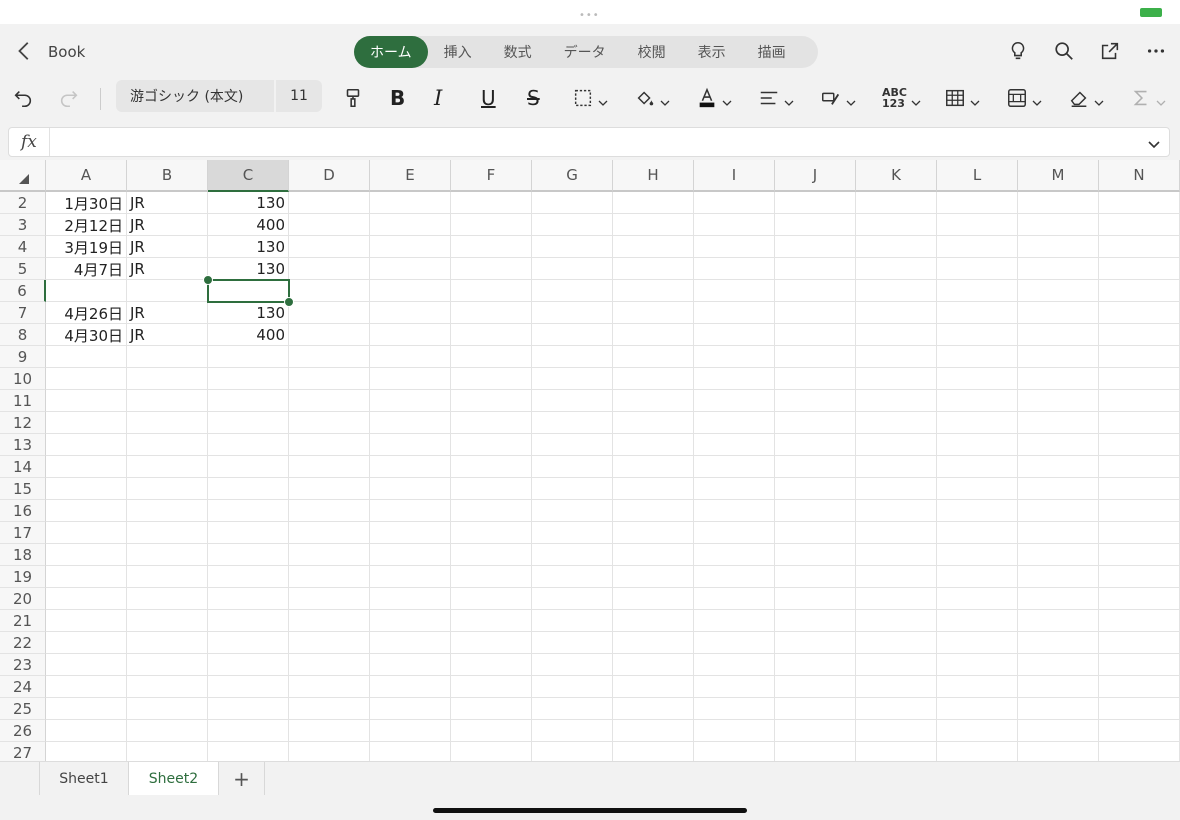 The height and width of the screenshot is (820, 1180). Describe the element at coordinates (329, 176) in the screenshot. I see `column-header-d: D` at that location.